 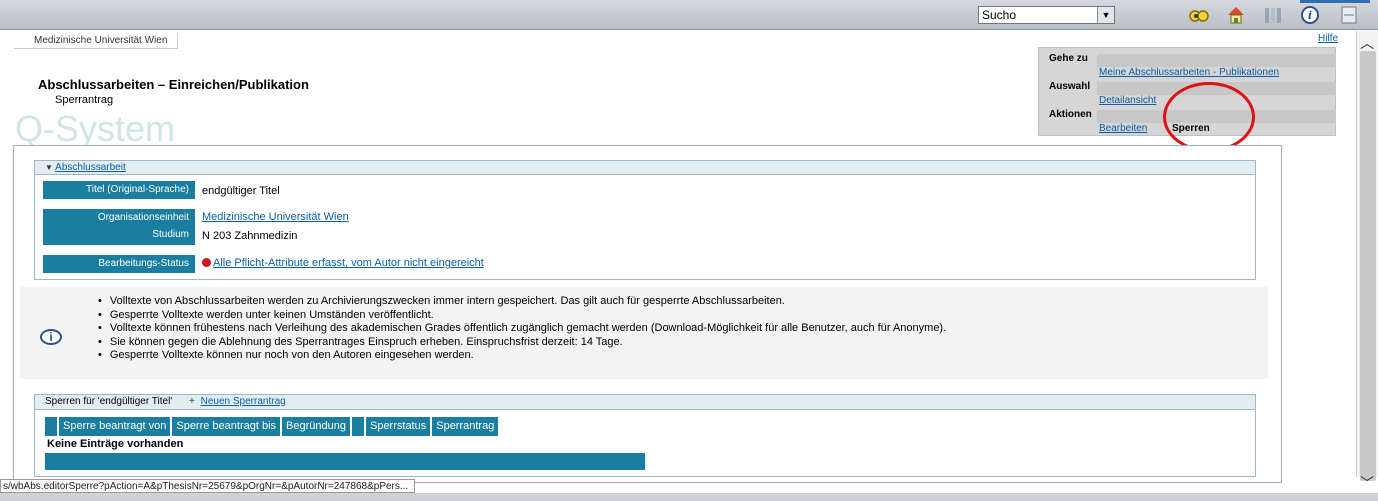 I want to click on status-label: Bearbeitungs-Status, so click(x=119, y=264).